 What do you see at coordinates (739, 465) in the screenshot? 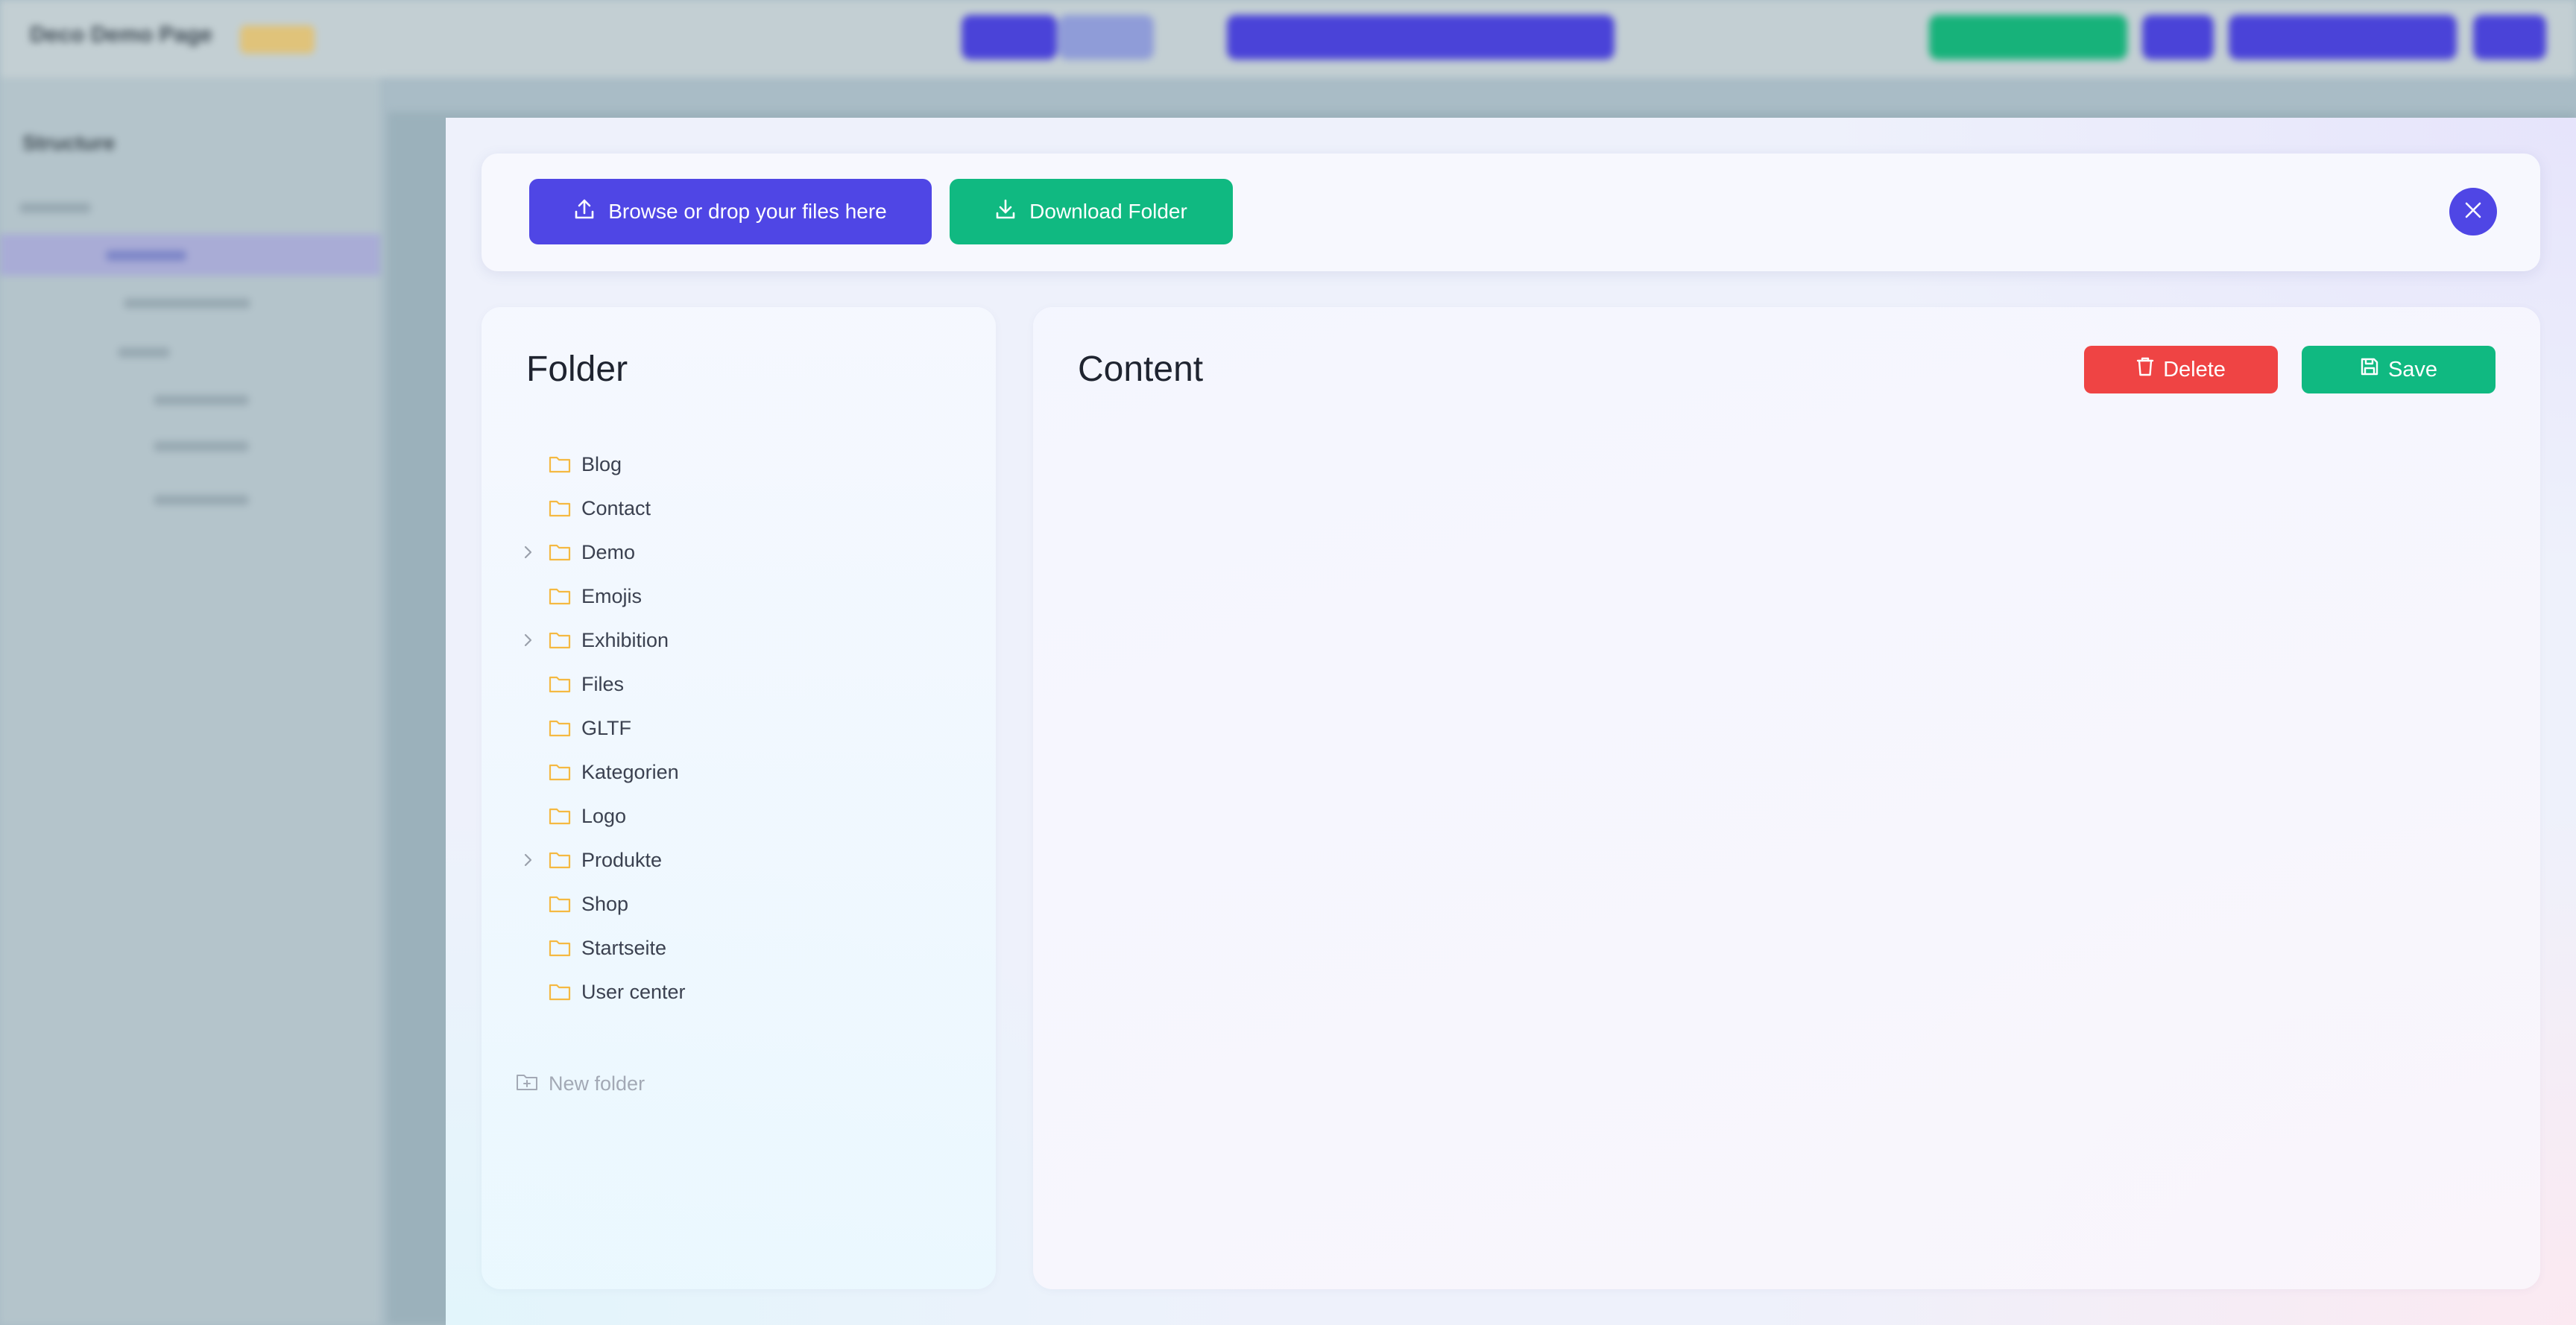
I see `folder-item: Blog` at bounding box center [739, 465].